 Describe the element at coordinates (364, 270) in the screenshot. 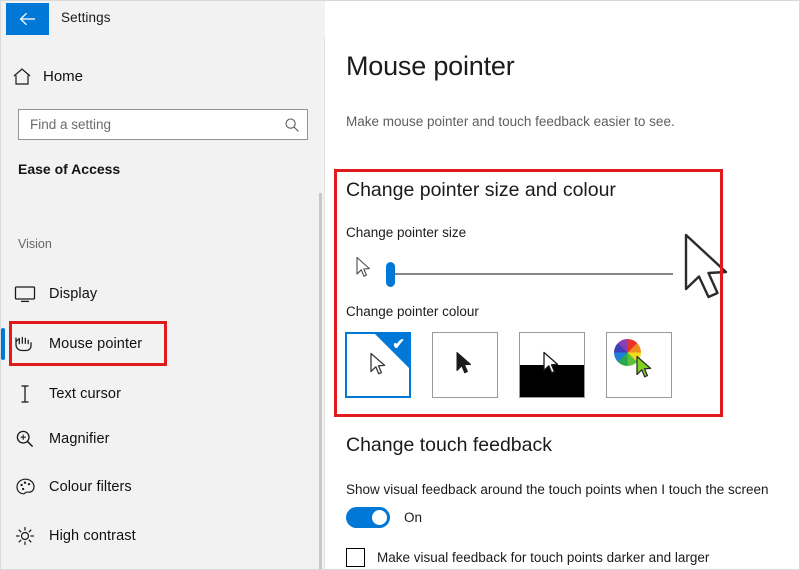

I see `small-pointer-preview-icon` at that location.